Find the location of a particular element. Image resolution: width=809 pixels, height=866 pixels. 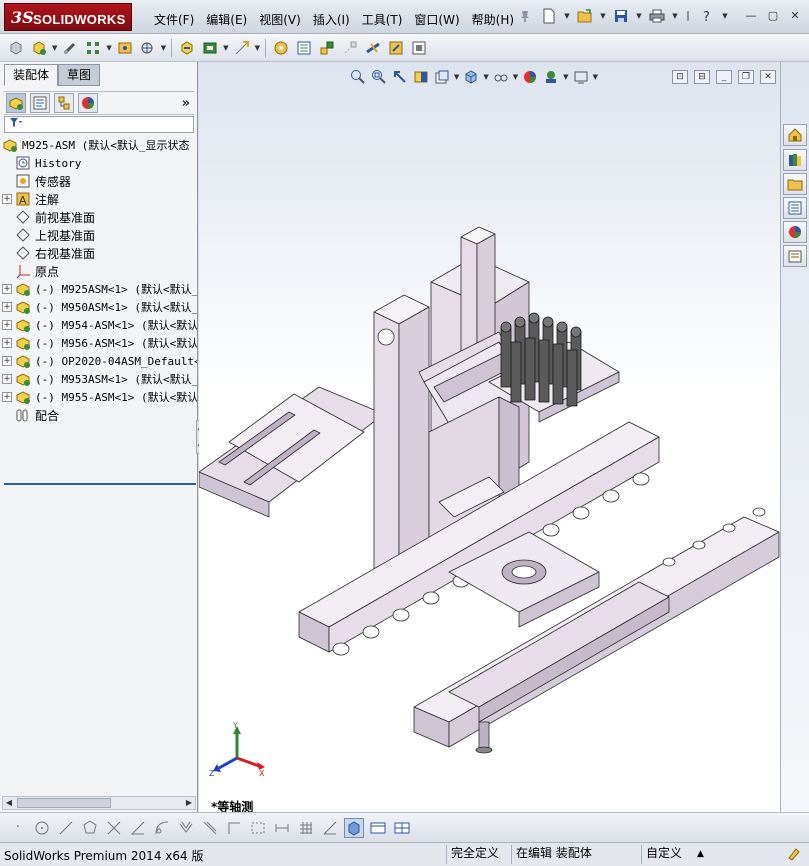

open-dropdown-icon: ▼ is located at coordinates (603, 16).